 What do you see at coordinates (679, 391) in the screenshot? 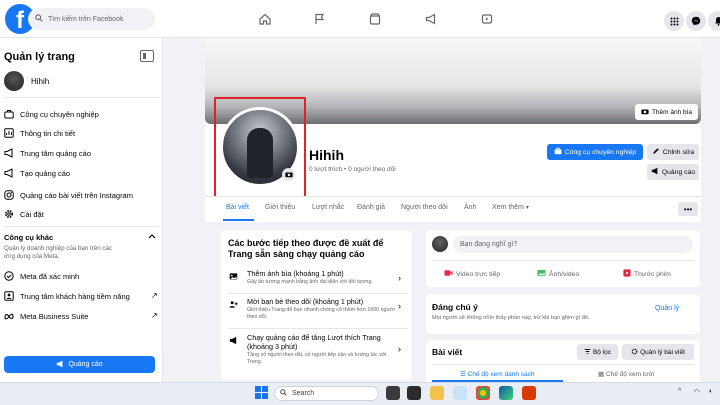
I see `tray-chevron-icon: ^` at bounding box center [679, 391].